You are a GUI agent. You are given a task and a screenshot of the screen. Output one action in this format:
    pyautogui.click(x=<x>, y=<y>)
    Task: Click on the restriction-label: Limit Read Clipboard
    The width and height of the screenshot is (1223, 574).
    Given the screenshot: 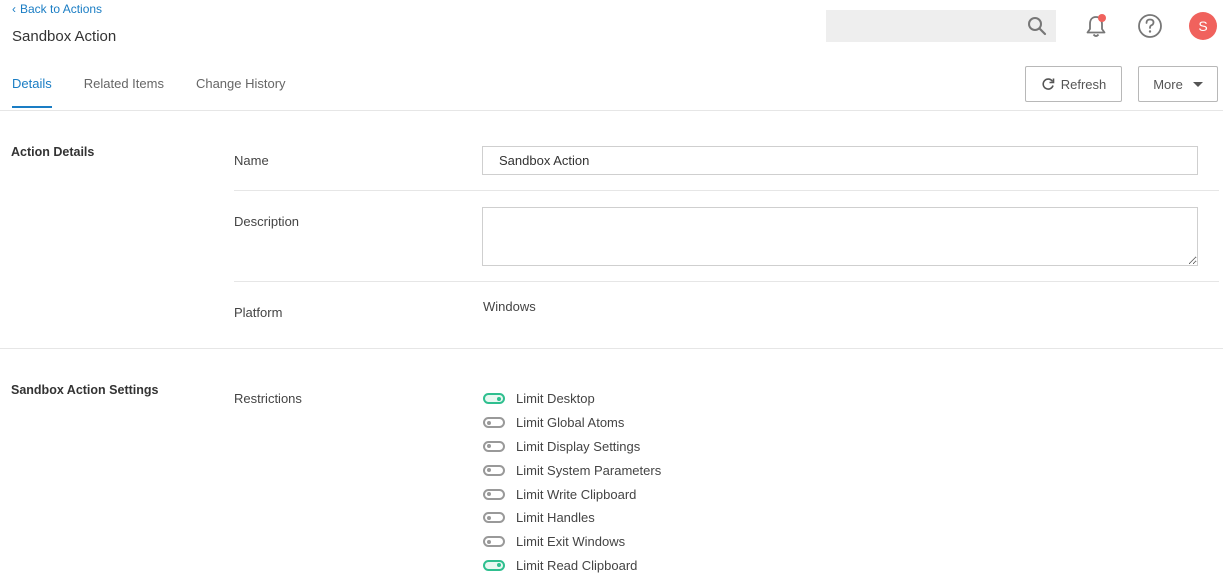 What is the action you would take?
    pyautogui.click(x=577, y=565)
    